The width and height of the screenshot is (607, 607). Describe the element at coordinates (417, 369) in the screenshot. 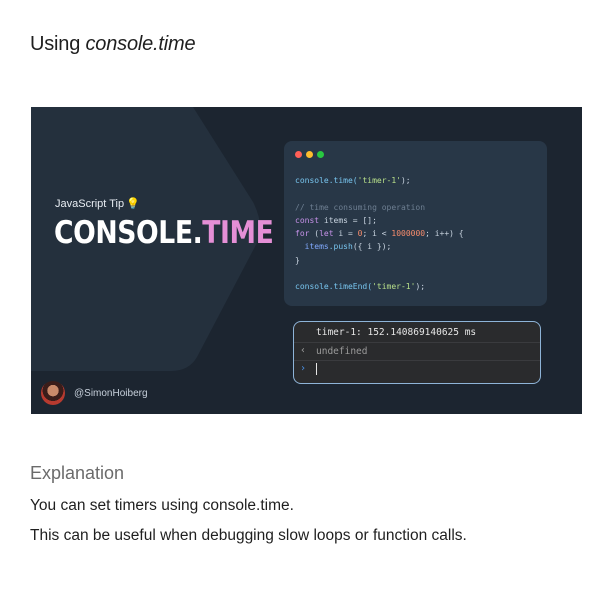

I see `console-prompt-row: ›` at that location.